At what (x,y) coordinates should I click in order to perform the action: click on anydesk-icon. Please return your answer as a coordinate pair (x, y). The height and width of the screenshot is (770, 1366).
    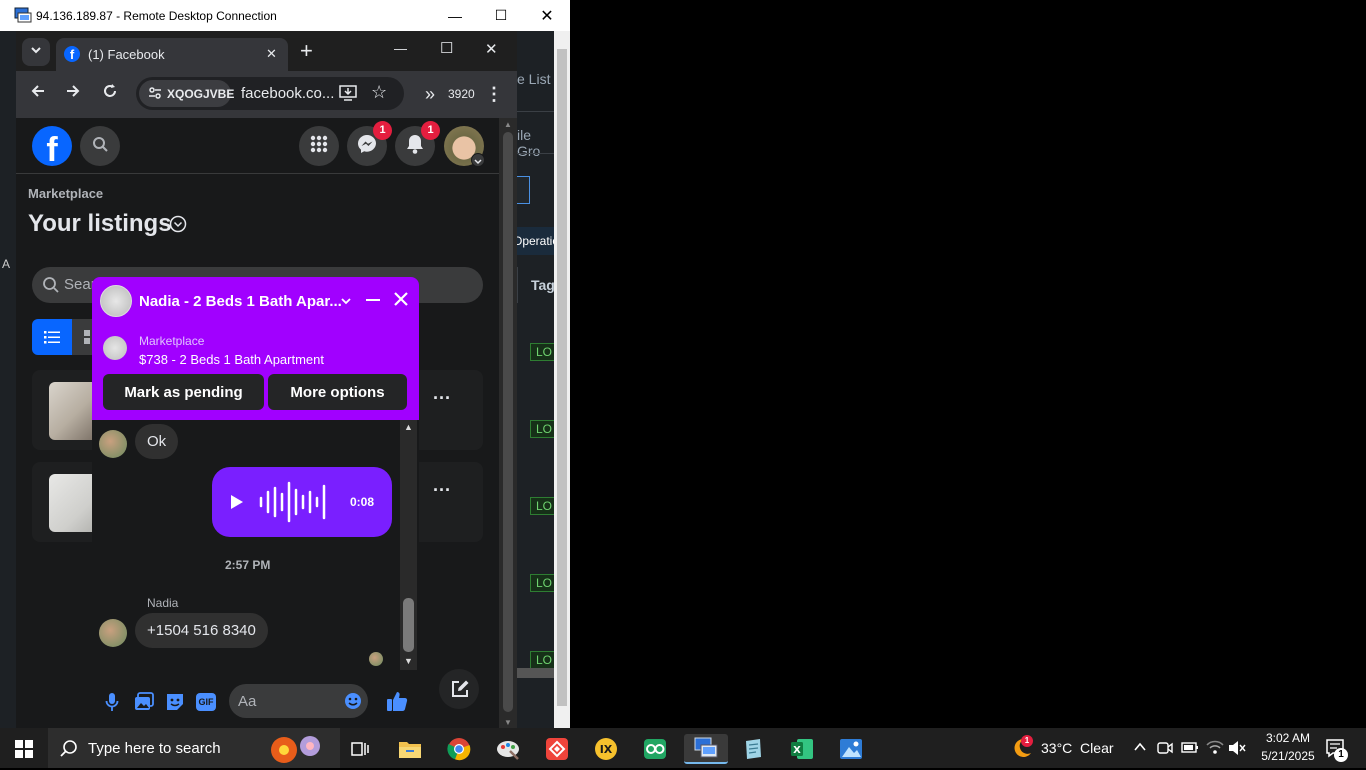
    Looking at the image, I should click on (557, 749).